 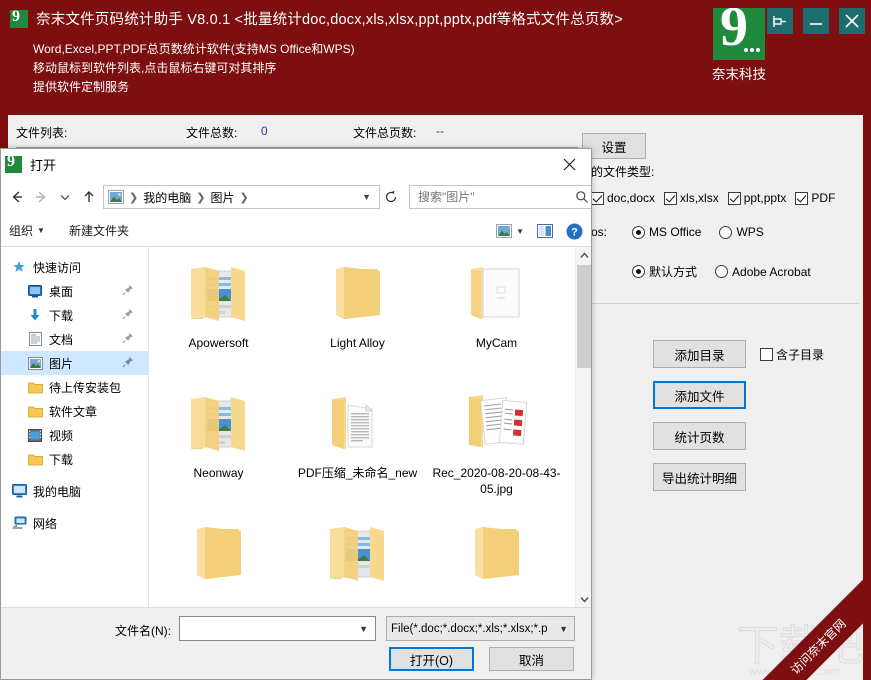 I want to click on preview-pane-button, so click(x=545, y=231).